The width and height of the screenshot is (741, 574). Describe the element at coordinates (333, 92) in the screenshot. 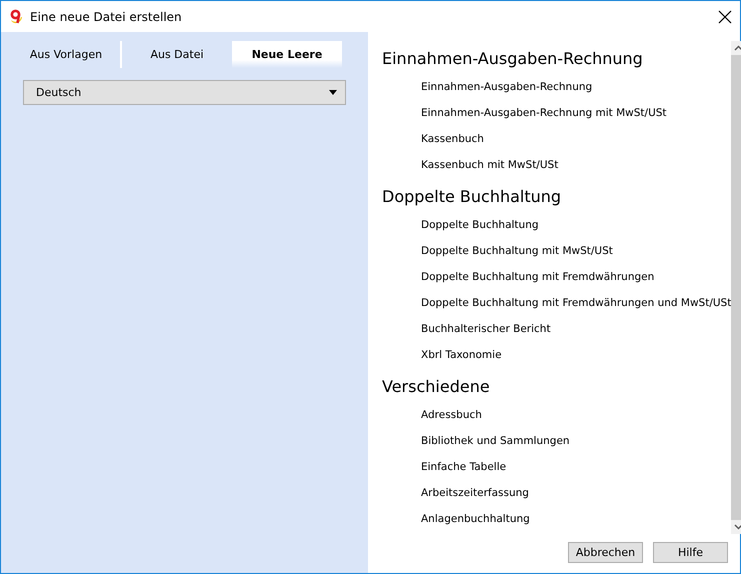

I see `dropdown-arrow-icon` at that location.